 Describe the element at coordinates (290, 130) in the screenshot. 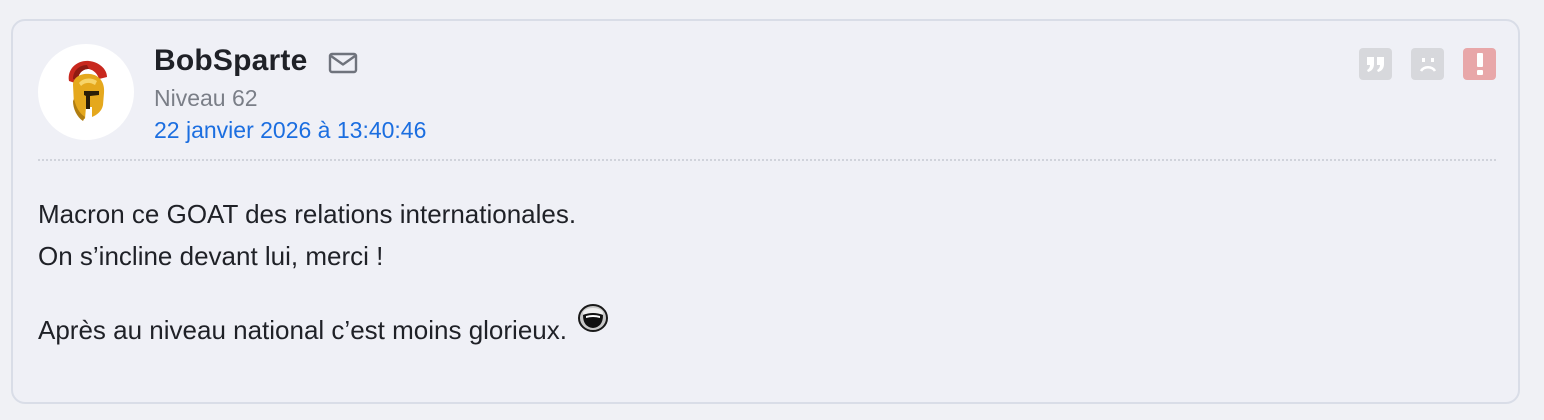

I see `post-date-link: 22 janvier 2026 à 13:40:46` at that location.